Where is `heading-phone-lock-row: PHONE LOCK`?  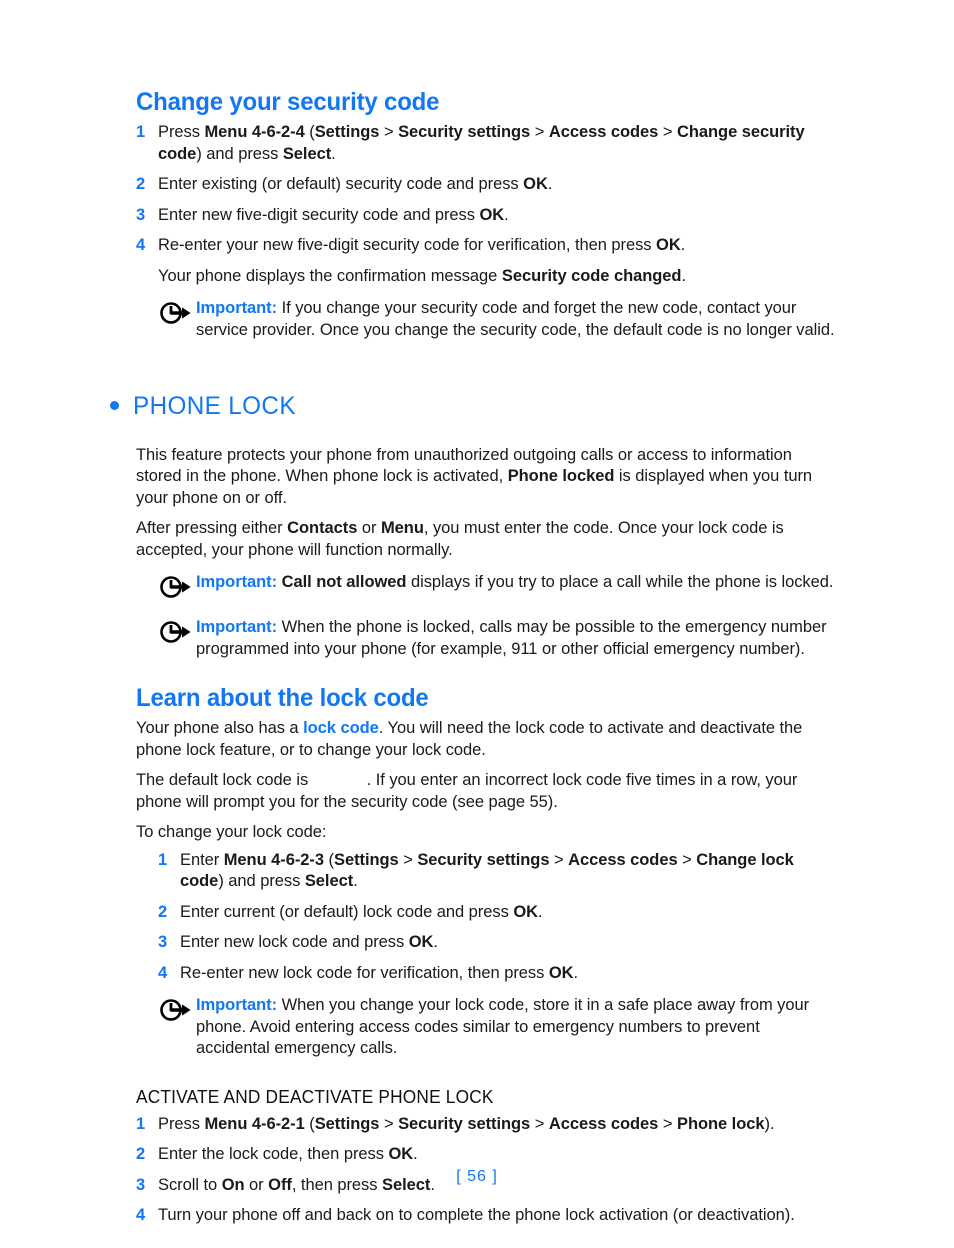 heading-phone-lock-row: PHONE LOCK is located at coordinates (473, 406).